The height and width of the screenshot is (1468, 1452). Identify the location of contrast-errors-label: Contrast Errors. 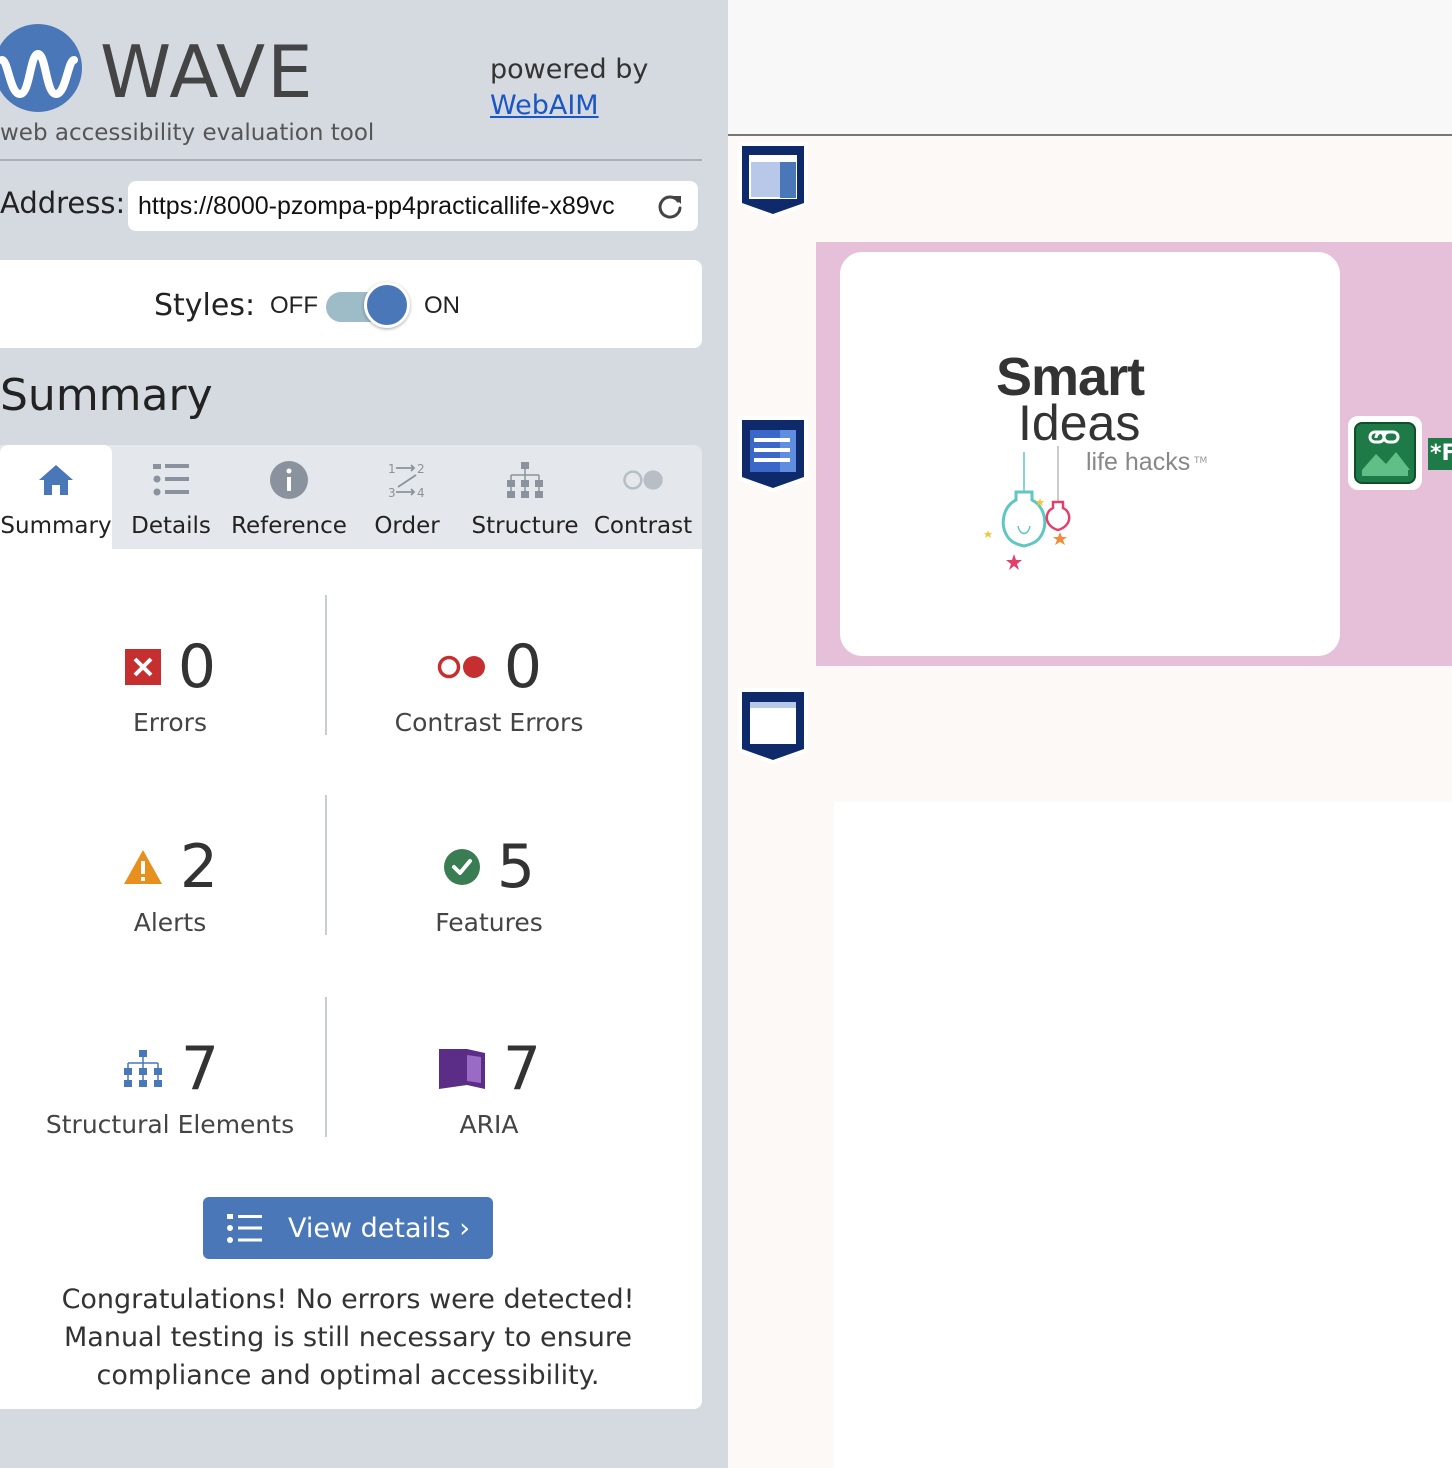
(489, 722).